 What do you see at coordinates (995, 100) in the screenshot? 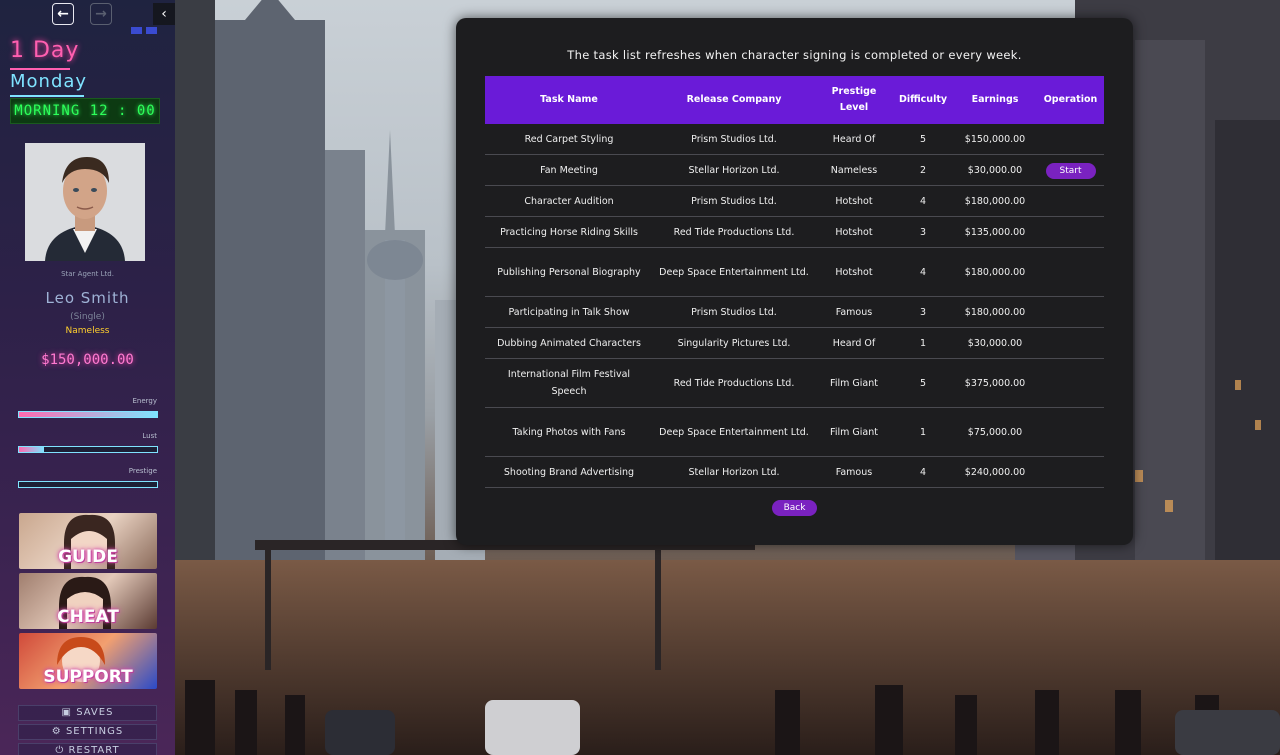
I see `col-earnings: Earnings` at bounding box center [995, 100].